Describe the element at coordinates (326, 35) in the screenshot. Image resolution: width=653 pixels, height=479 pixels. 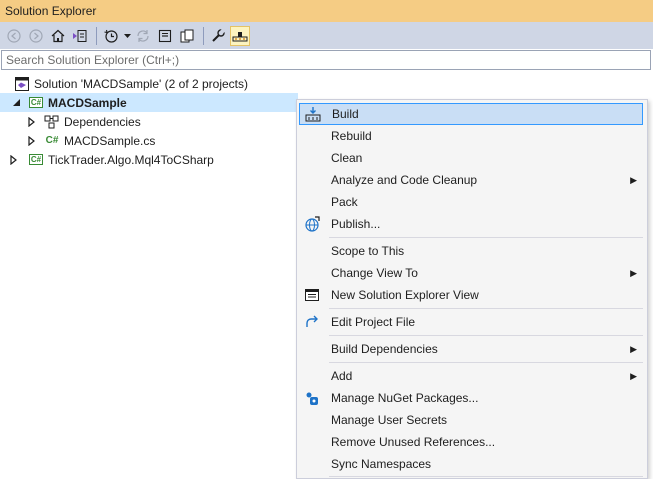
I see `solution-explorer-toolbar` at that location.